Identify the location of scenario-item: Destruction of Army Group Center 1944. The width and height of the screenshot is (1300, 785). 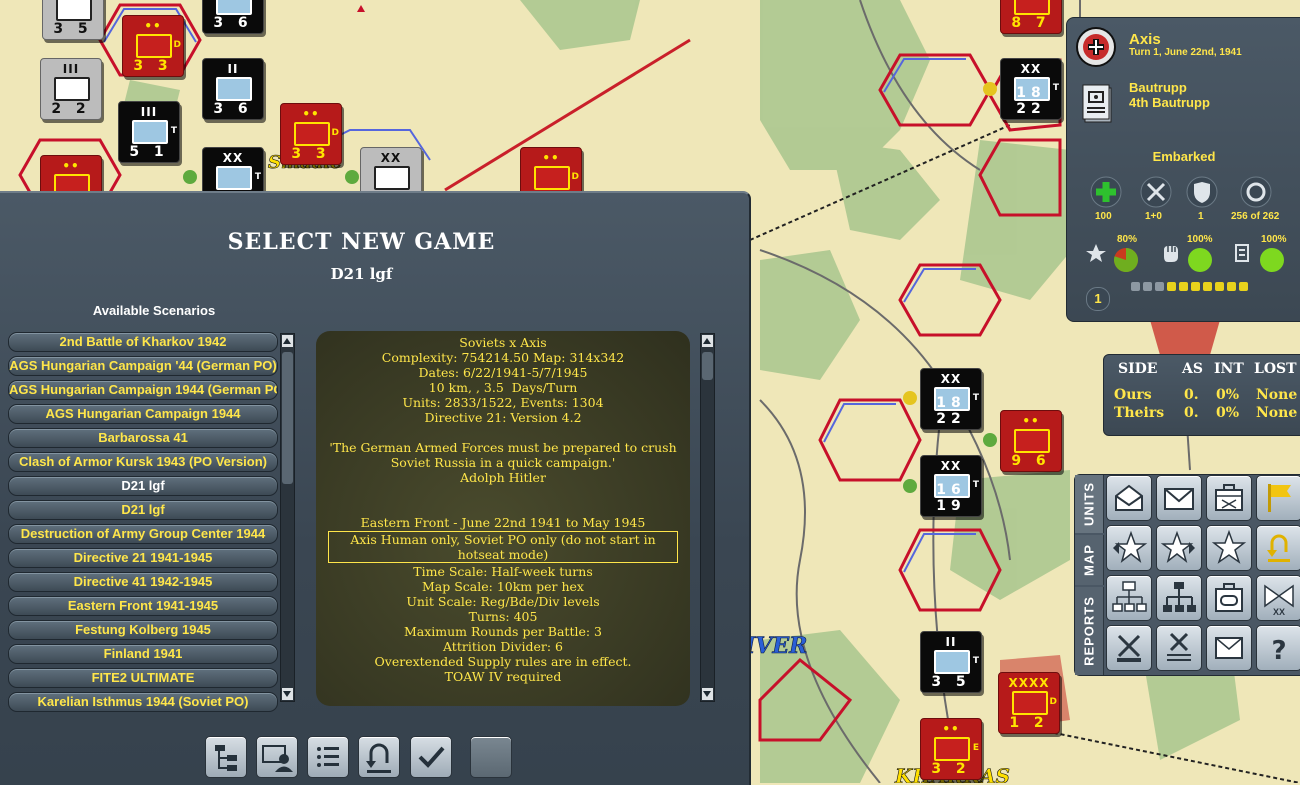
(143, 534).